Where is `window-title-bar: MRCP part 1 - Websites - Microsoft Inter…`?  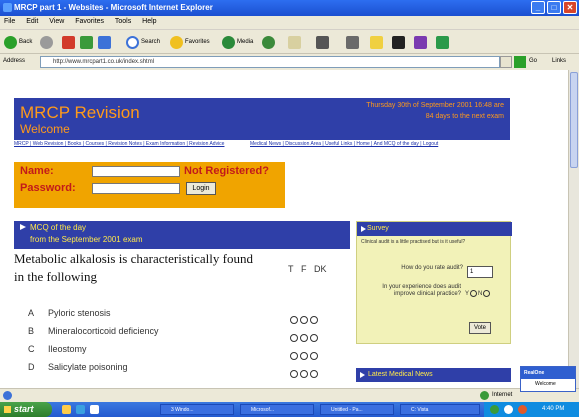
window-title-bar: MRCP part 1 - Websites - Microsoft Inter… is located at coordinates (289, 8).